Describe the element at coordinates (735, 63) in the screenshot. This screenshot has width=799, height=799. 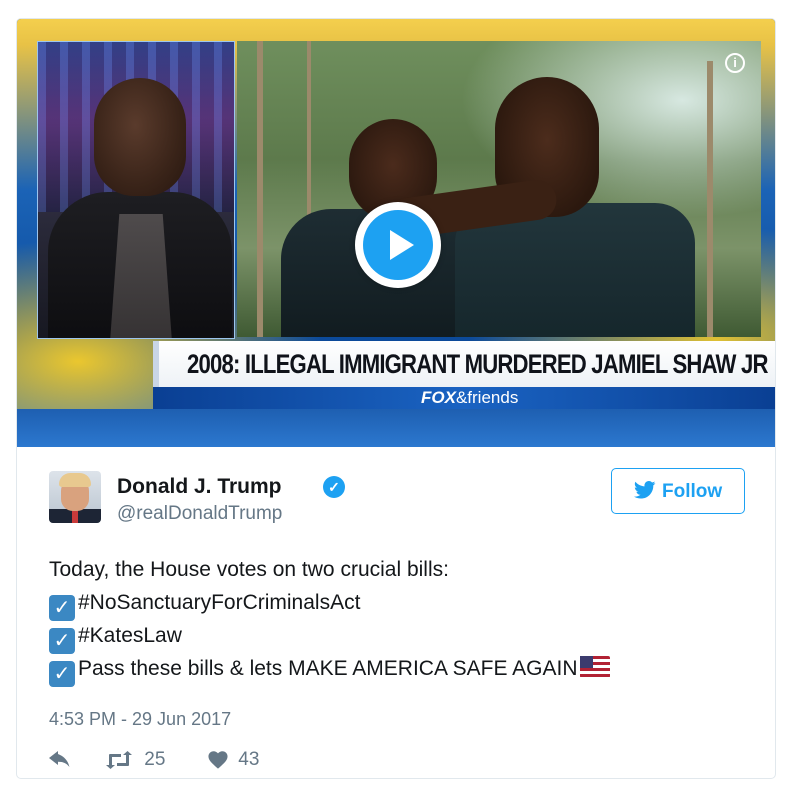
I see `info-icon: i` at that location.